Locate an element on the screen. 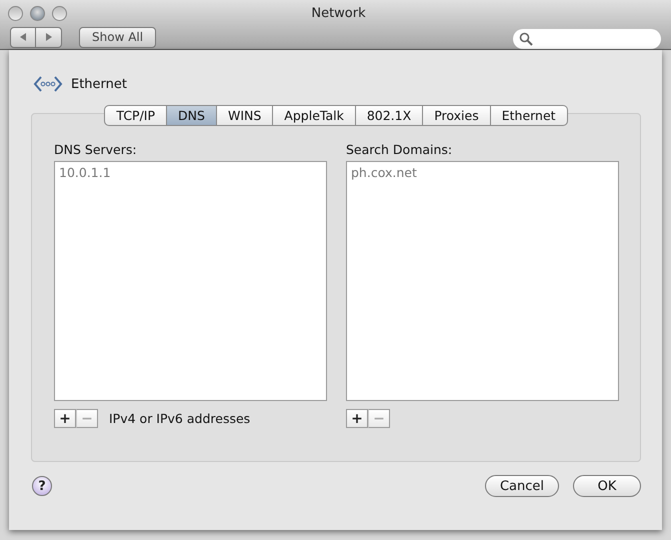 Image resolution: width=671 pixels, height=540 pixels. forward-arrow-icon is located at coordinates (49, 37).